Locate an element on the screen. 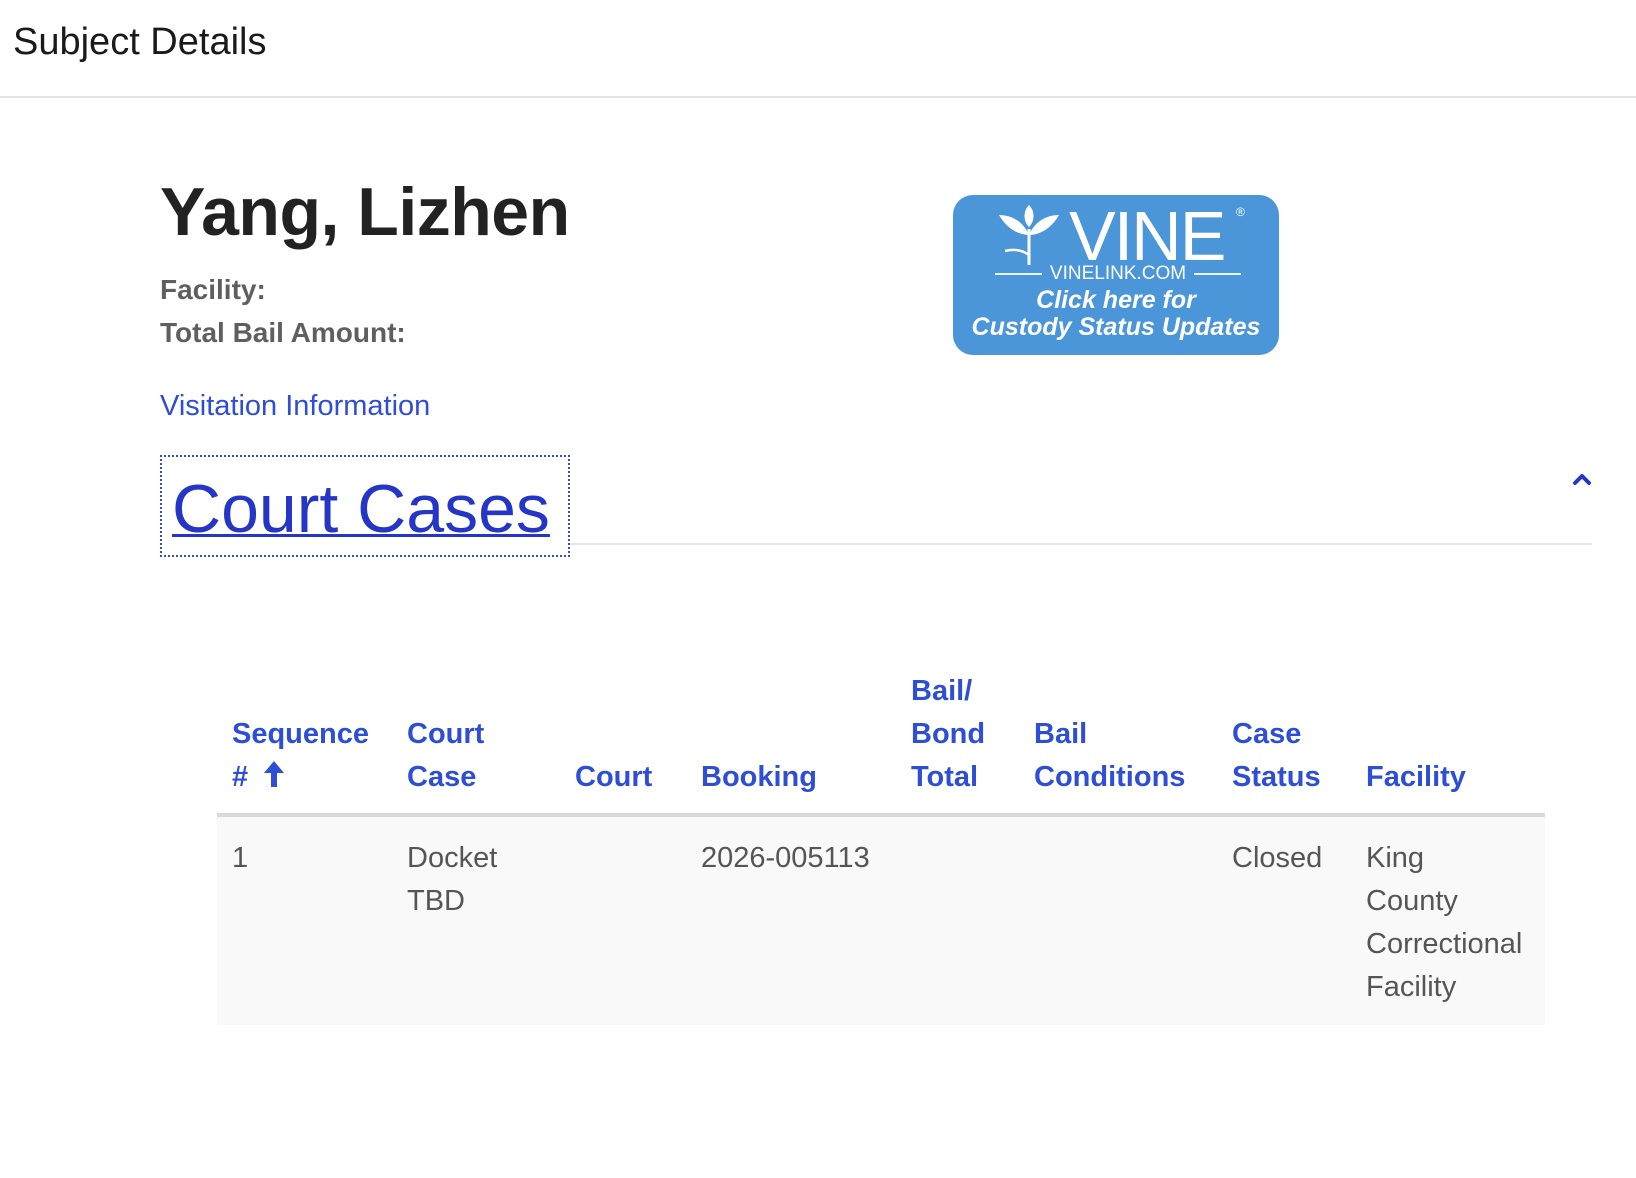 The width and height of the screenshot is (1636, 1178). column-header-court-case: Court Case is located at coordinates (476, 743).